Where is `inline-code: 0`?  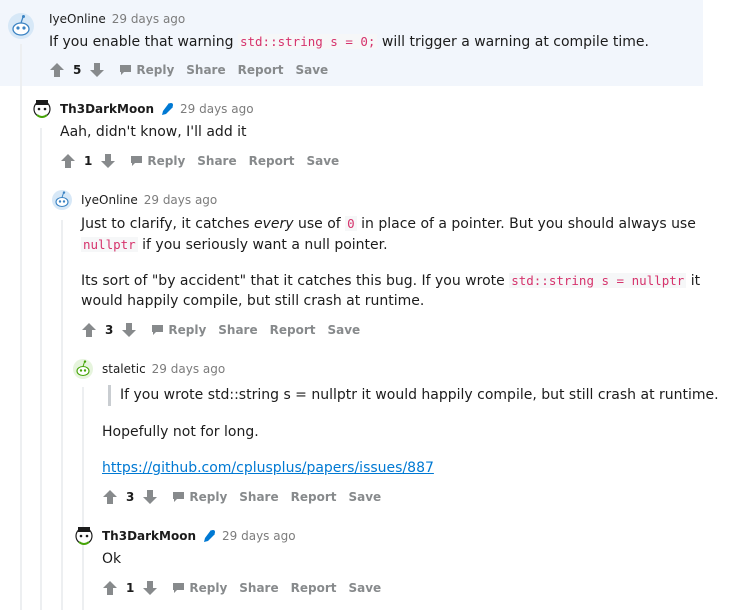
inline-code: 0 is located at coordinates (351, 223).